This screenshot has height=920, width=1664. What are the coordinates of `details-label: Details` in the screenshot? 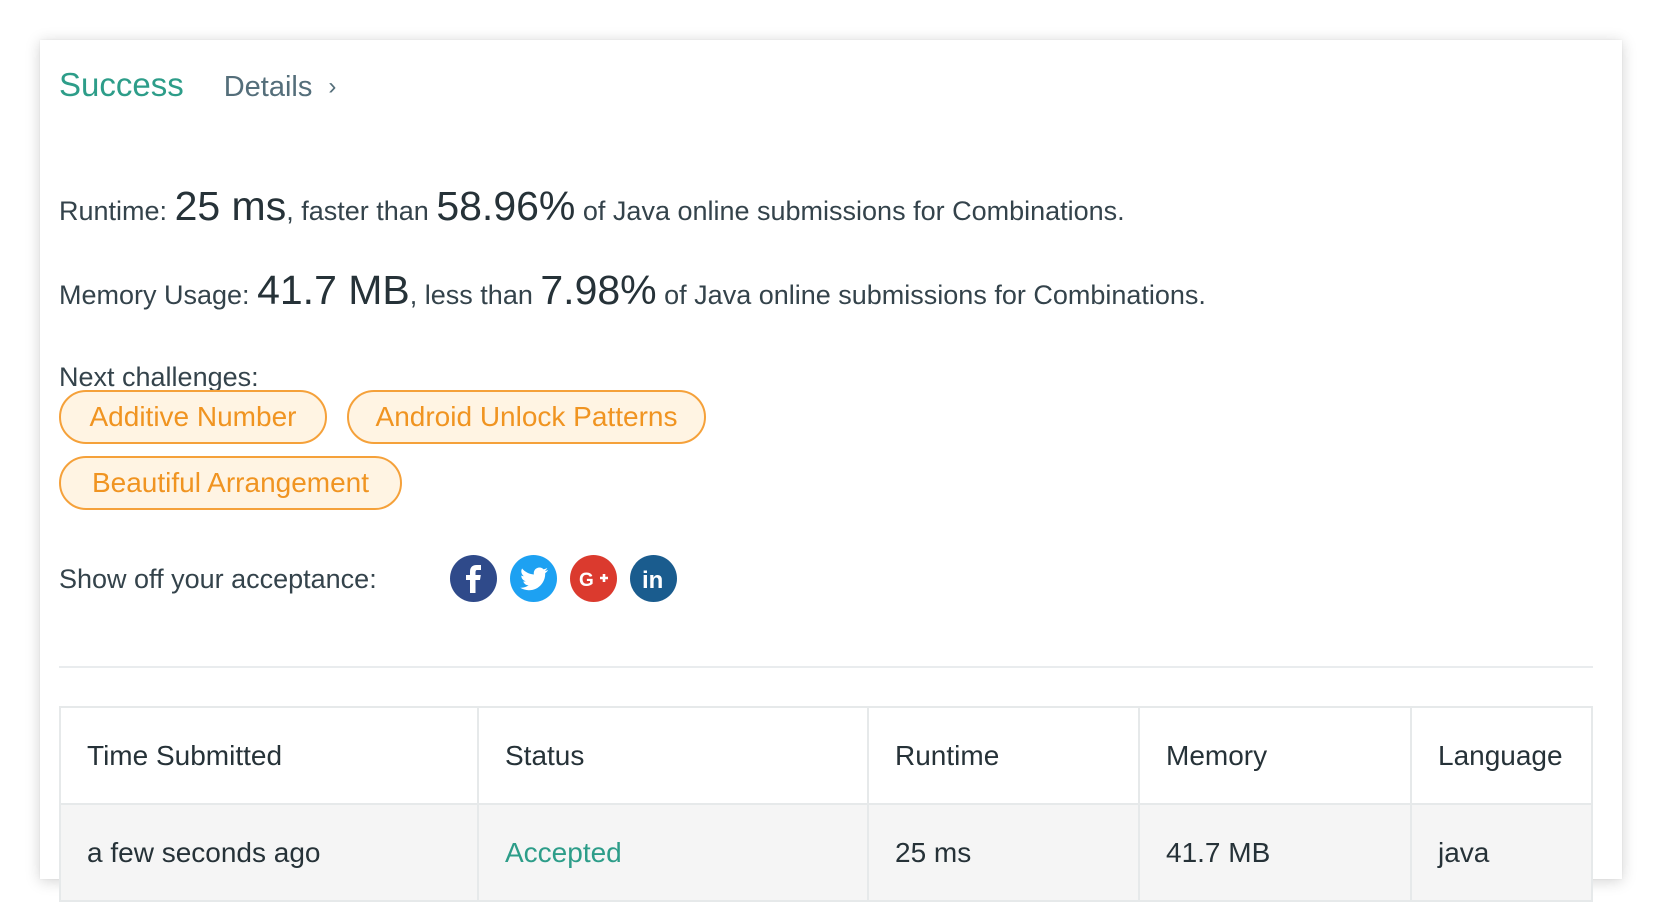 It's located at (268, 87).